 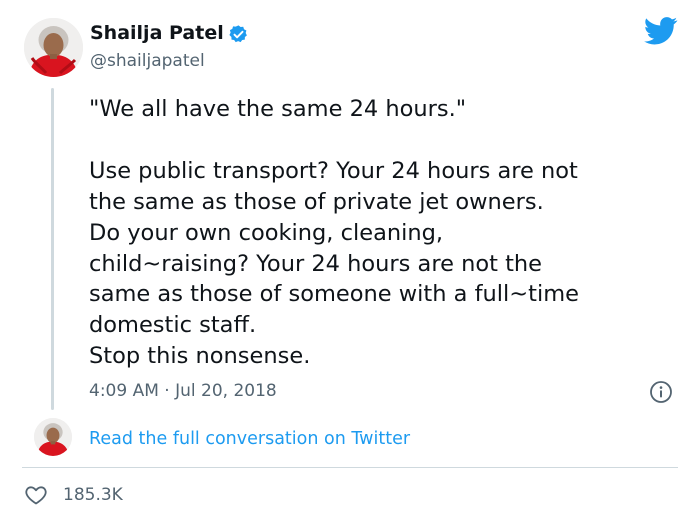 I want to click on heart-icon, so click(x=36, y=495).